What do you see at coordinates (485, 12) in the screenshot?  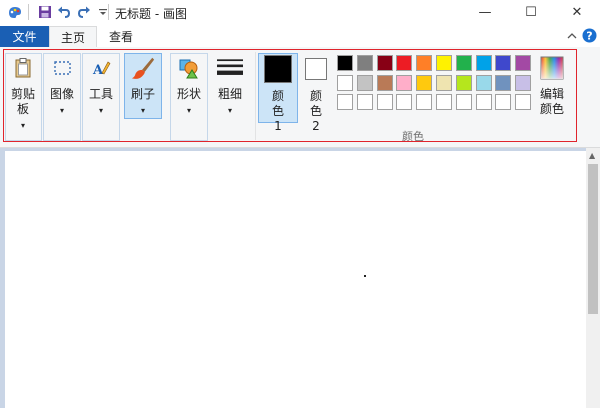 I see `minimize-button: —` at bounding box center [485, 12].